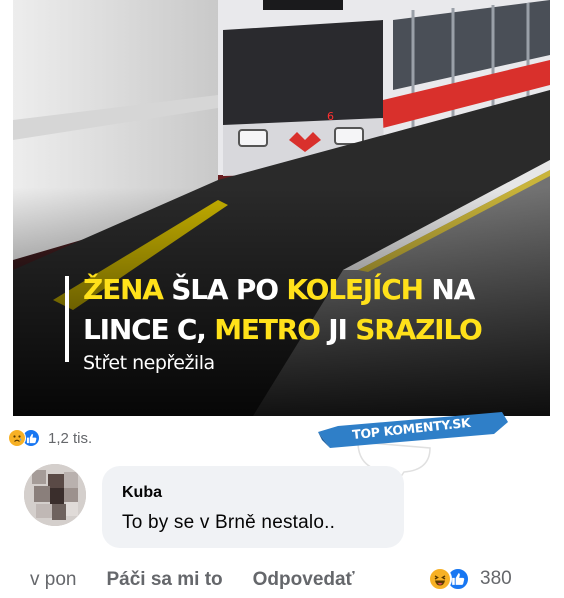 The width and height of the screenshot is (564, 598). Describe the element at coordinates (53, 580) in the screenshot. I see `comment-timestamp: v pon` at that location.